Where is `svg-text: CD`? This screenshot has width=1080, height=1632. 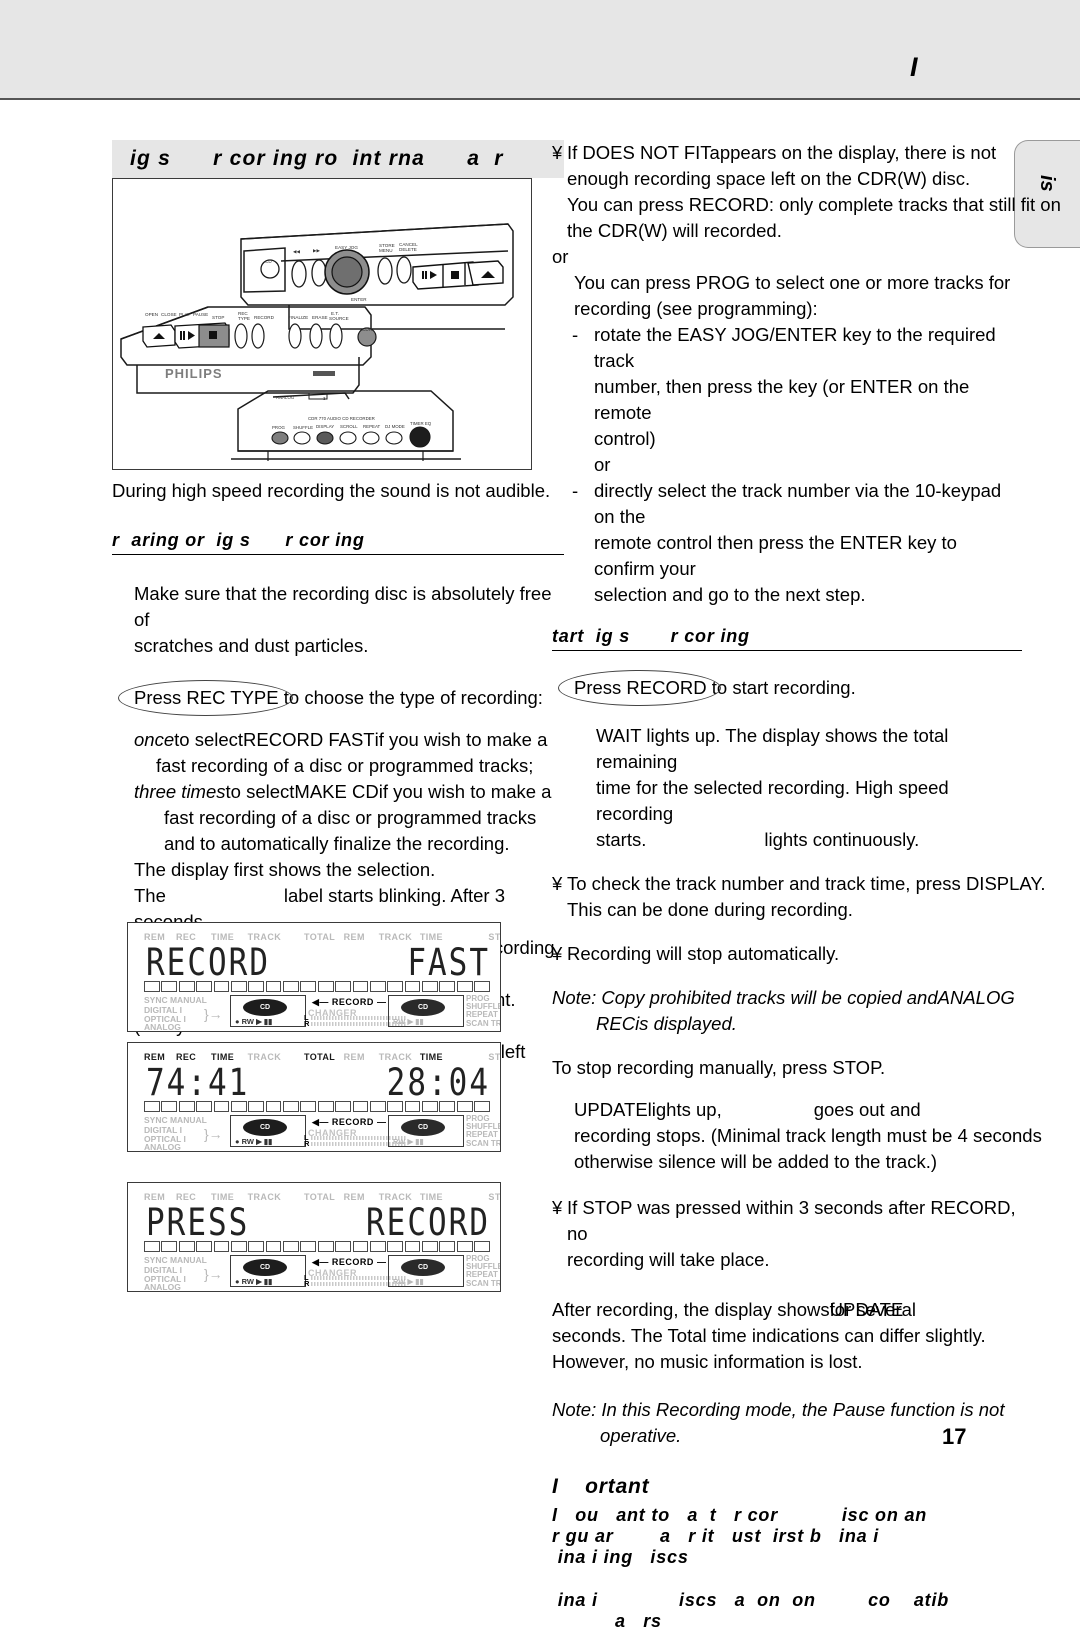 svg-text: CD is located at coordinates (268, 261).